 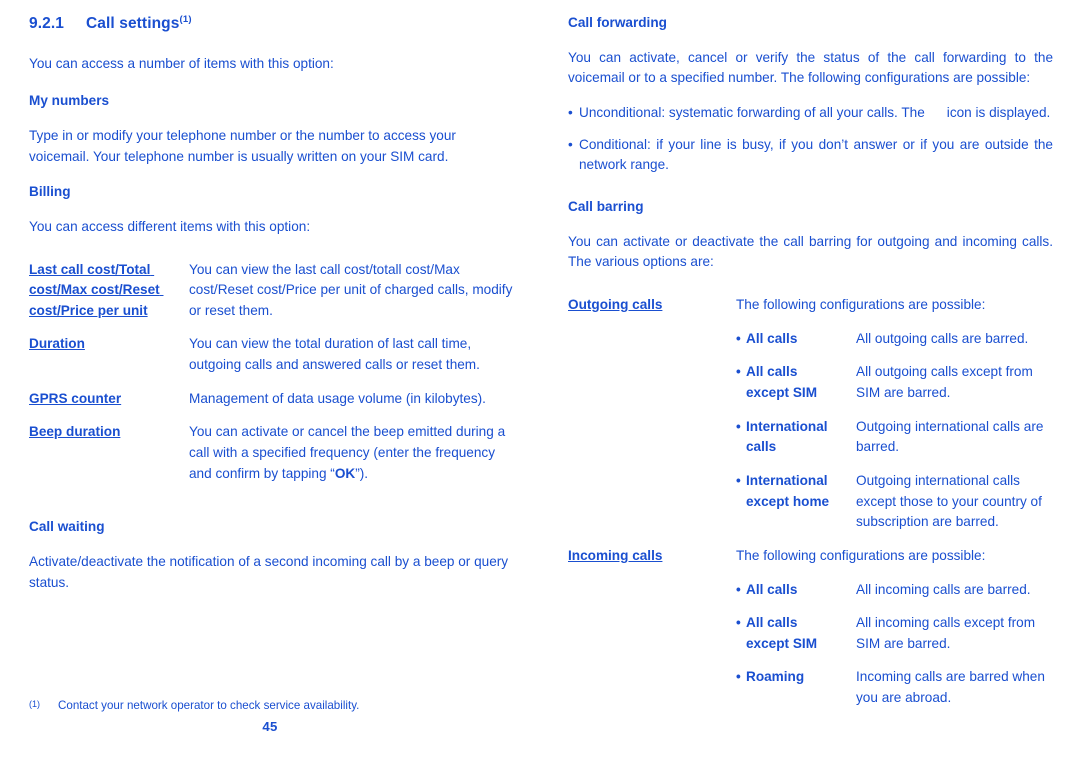 I want to click on billing-label-gprs-counter: GPRS counter, so click(x=75, y=398).